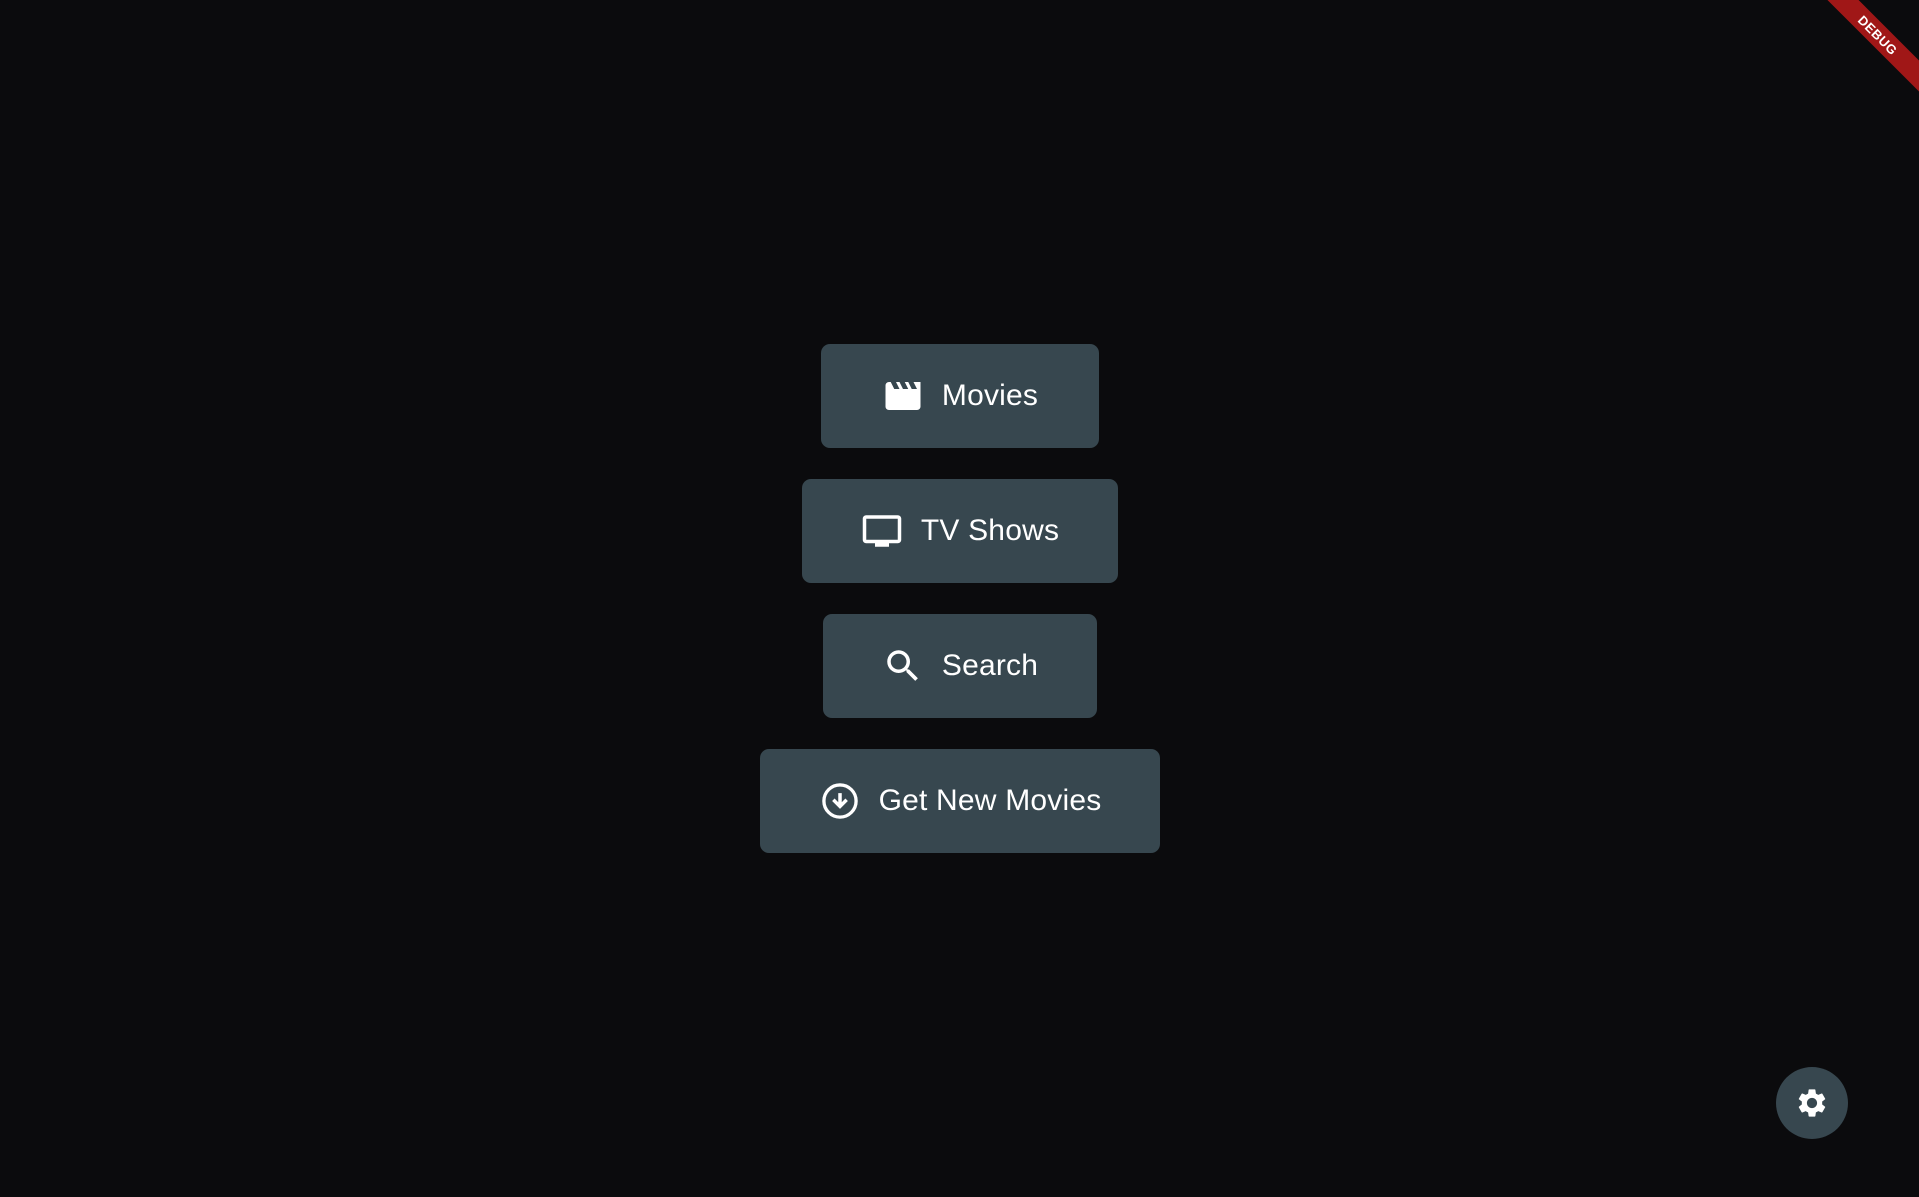  I want to click on debug-banner: DEBUG, so click(1869, 50).